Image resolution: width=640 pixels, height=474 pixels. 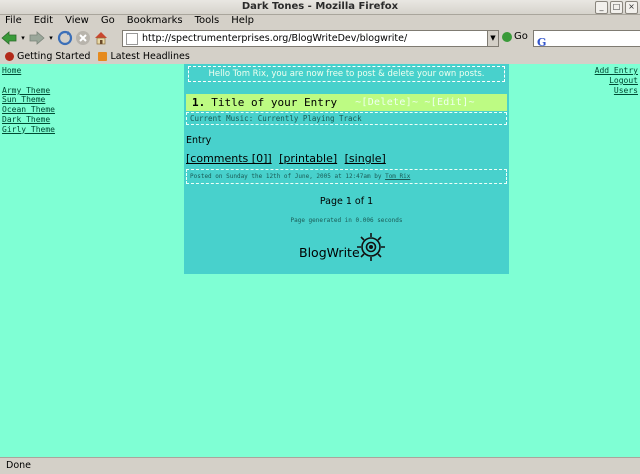 What do you see at coordinates (616, 91) in the screenshot?
I see `users-link: Users` at bounding box center [616, 91].